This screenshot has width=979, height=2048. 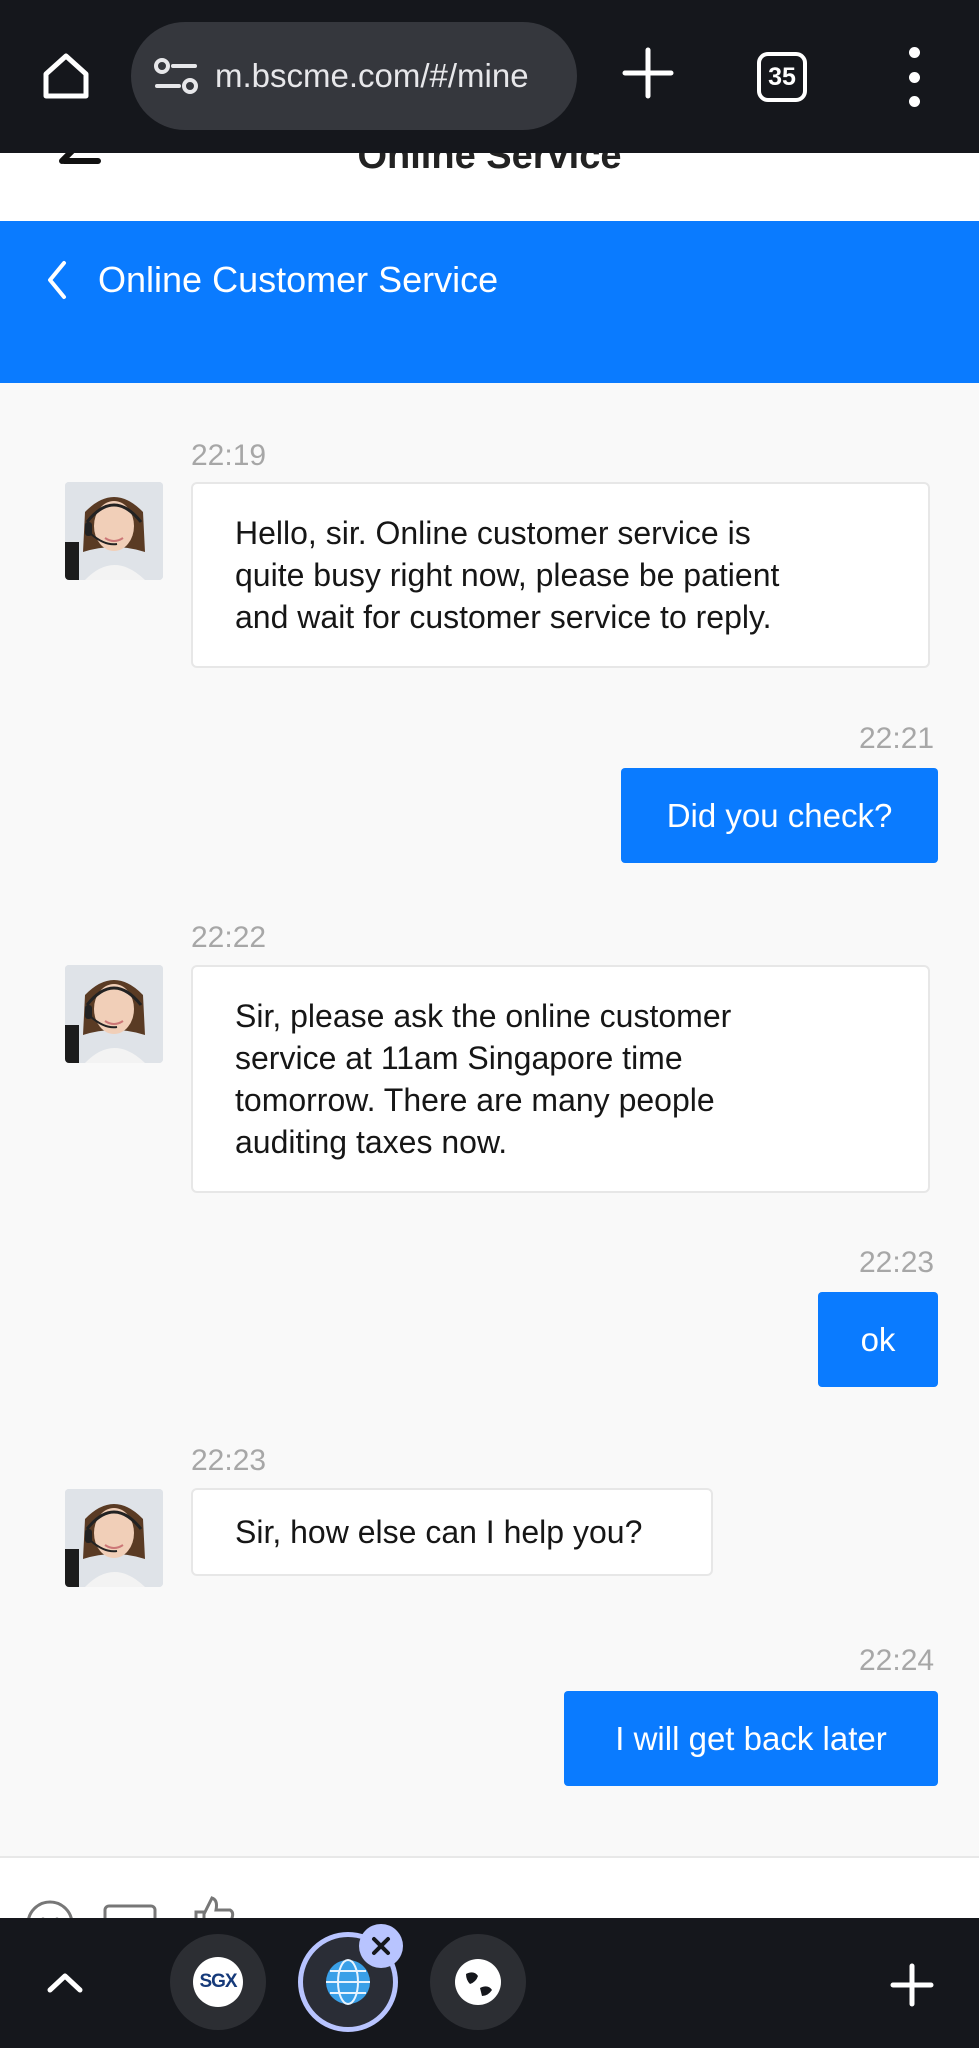 What do you see at coordinates (385, 76) in the screenshot?
I see `url-text: m.bscme.com/#/mine` at bounding box center [385, 76].